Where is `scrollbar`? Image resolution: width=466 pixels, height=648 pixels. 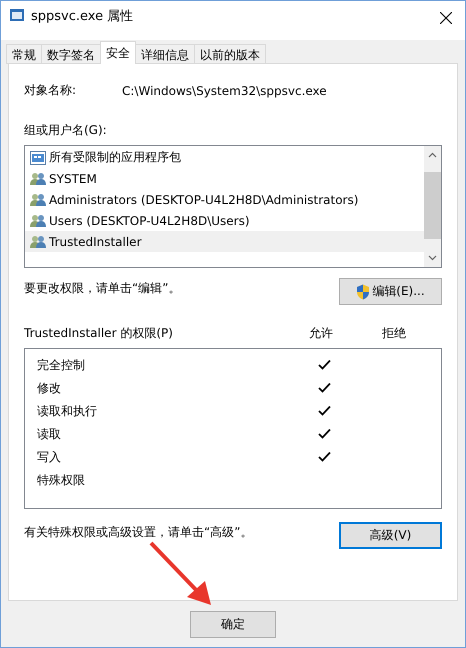
scrollbar is located at coordinates (432, 206).